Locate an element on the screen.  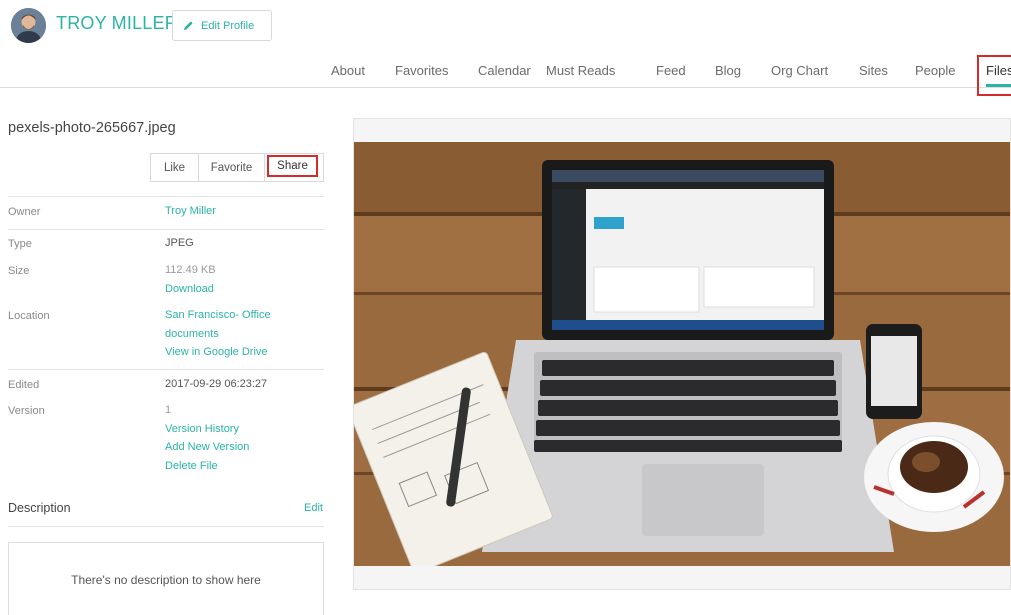
description-title: Description is located at coordinates (39, 508).